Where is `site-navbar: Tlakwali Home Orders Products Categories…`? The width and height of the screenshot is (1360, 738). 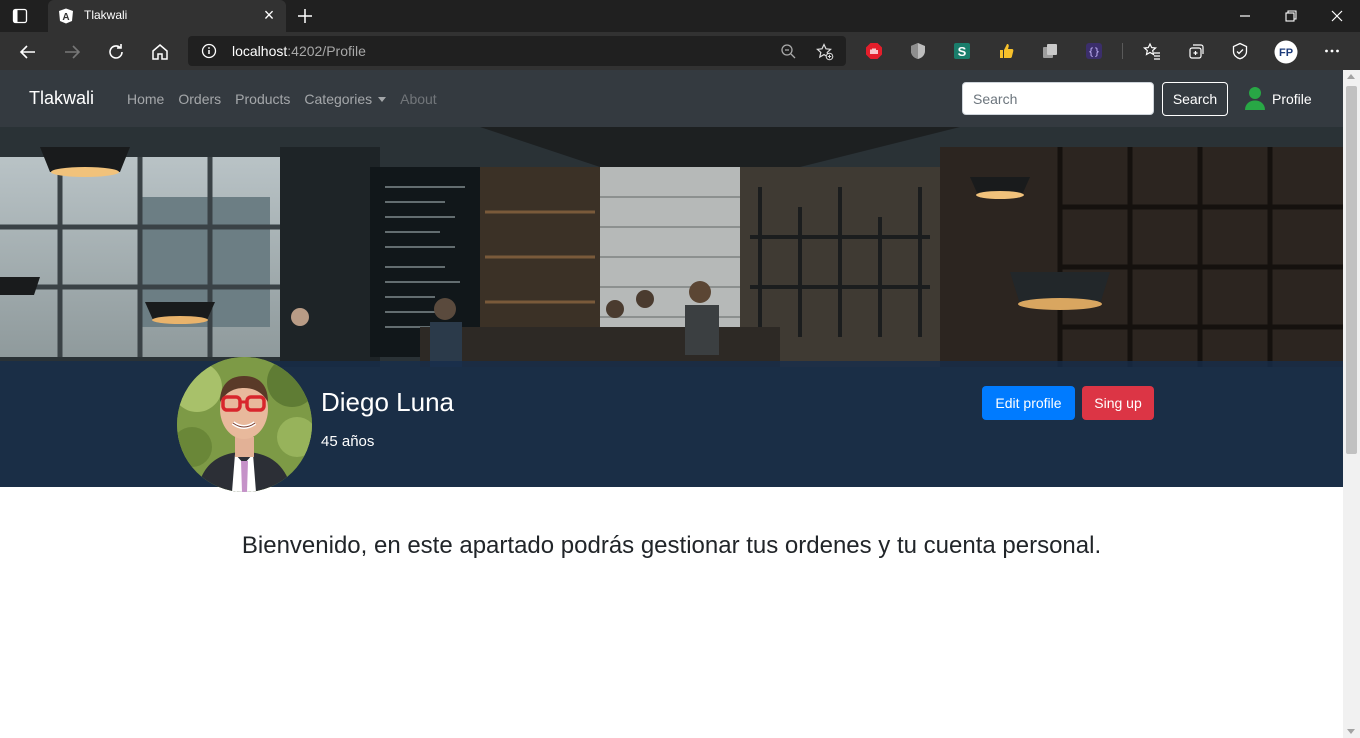
site-navbar: Tlakwali Home Orders Products Categories… is located at coordinates (671, 98).